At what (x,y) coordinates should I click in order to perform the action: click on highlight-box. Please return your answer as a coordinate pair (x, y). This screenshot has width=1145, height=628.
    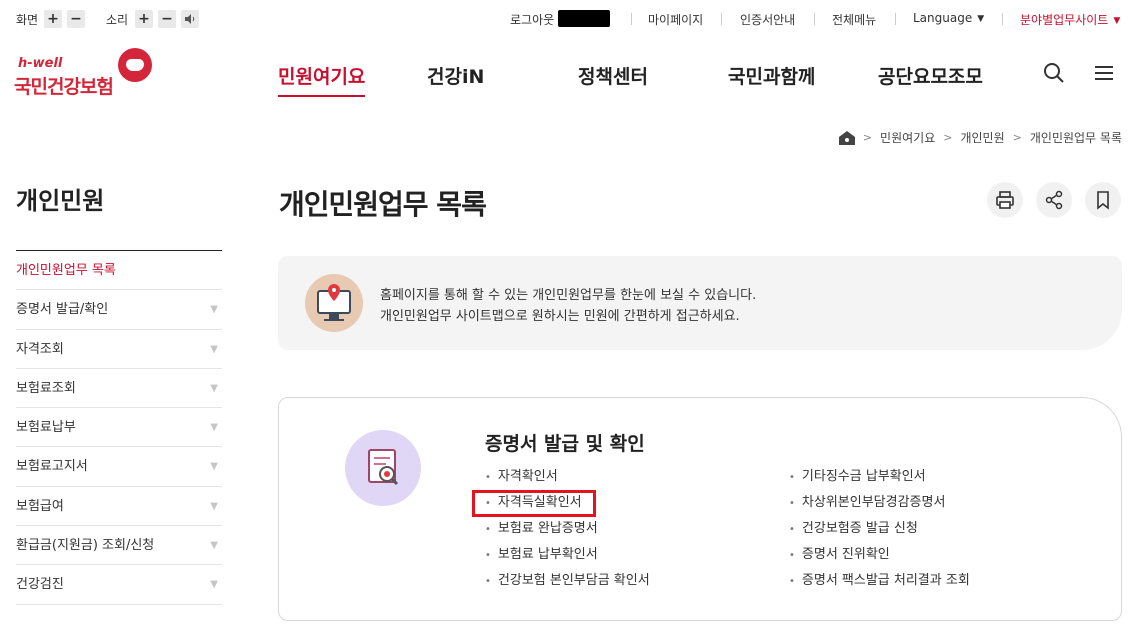
    Looking at the image, I should click on (534, 503).